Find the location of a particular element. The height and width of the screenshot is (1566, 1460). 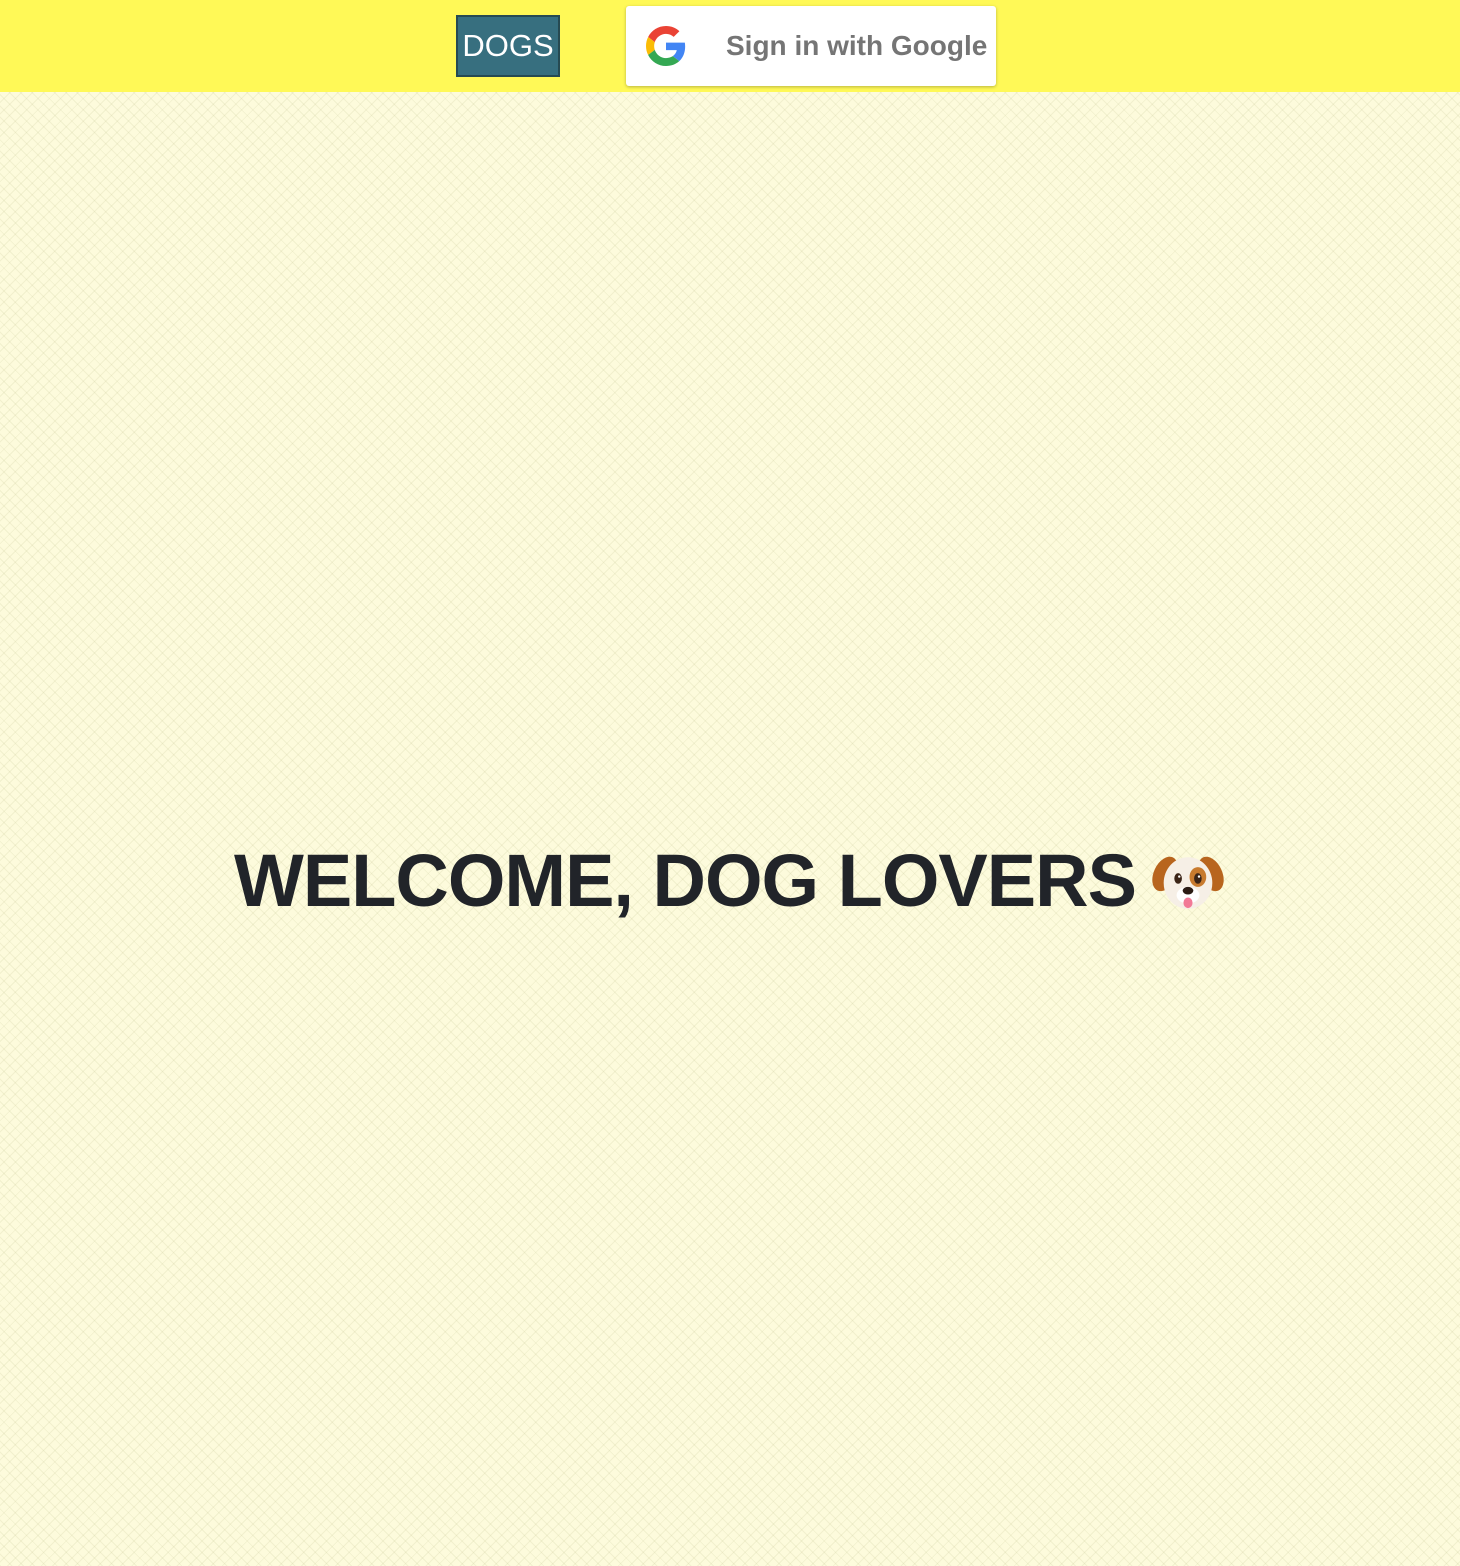

welcome-text: WELCOME, DOG LOVERS is located at coordinates (685, 880).